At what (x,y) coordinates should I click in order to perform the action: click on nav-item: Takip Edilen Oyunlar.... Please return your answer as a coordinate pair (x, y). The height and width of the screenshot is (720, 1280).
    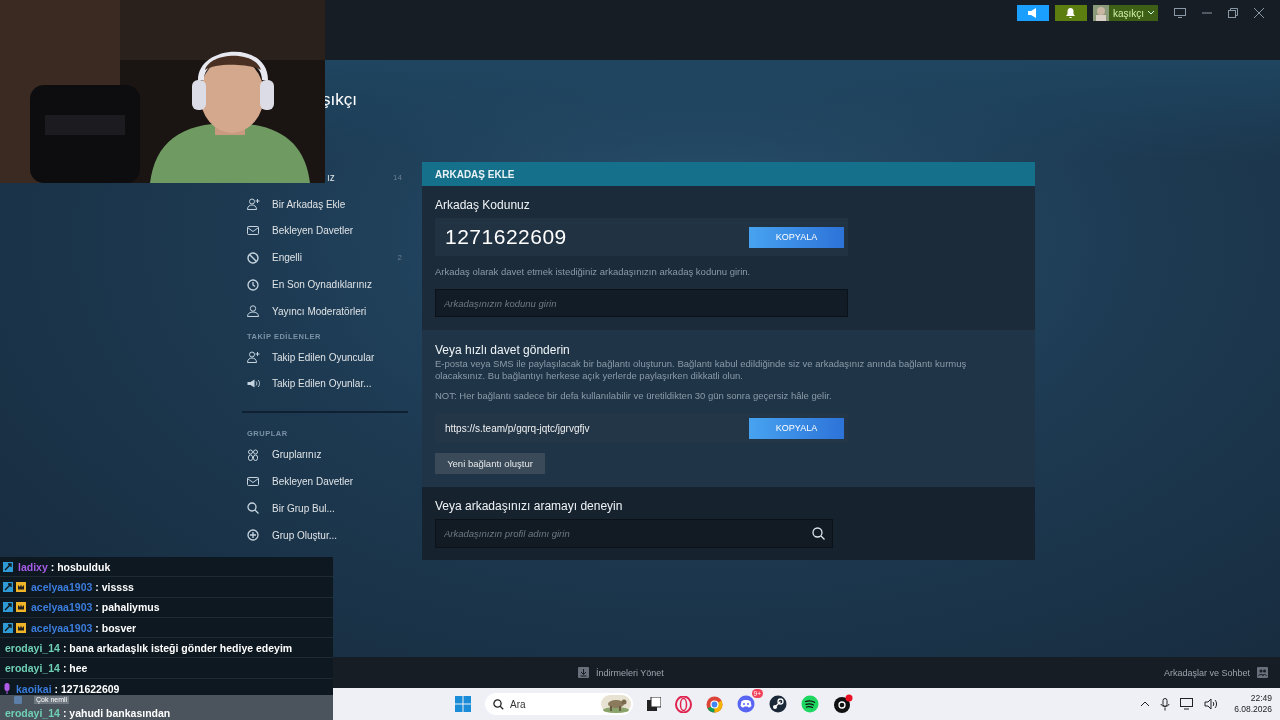
    Looking at the image, I should click on (325, 384).